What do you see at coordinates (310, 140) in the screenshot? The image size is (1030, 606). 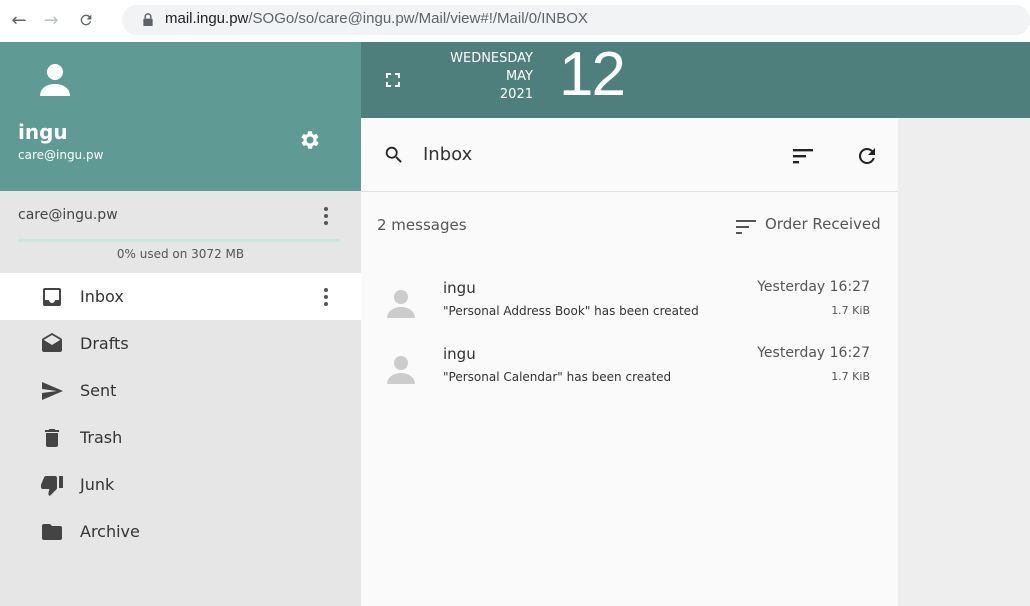 I see `gear-icon` at bounding box center [310, 140].